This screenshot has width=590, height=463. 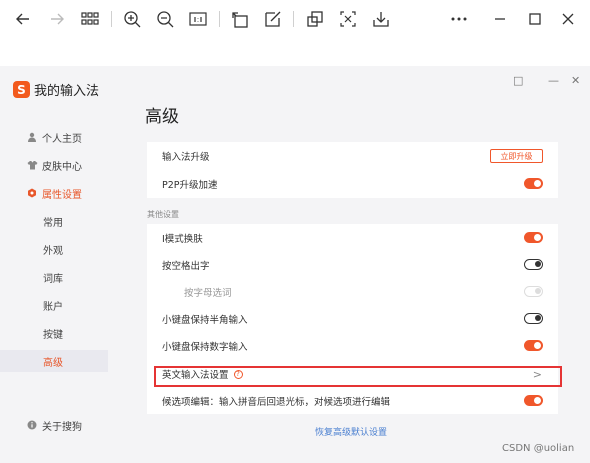 What do you see at coordinates (32, 425) in the screenshot?
I see `info-icon` at bounding box center [32, 425].